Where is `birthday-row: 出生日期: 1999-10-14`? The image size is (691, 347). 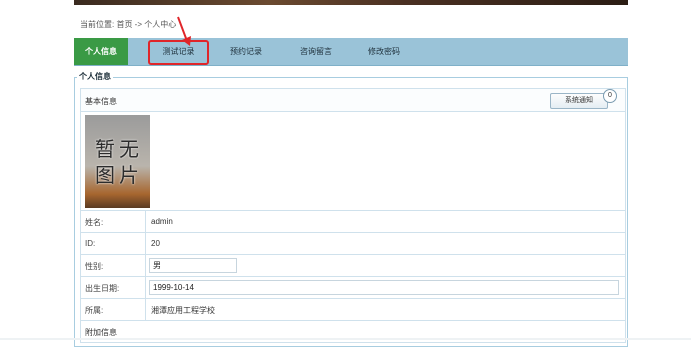 birthday-row: 出生日期: 1999-10-14 is located at coordinates (353, 288).